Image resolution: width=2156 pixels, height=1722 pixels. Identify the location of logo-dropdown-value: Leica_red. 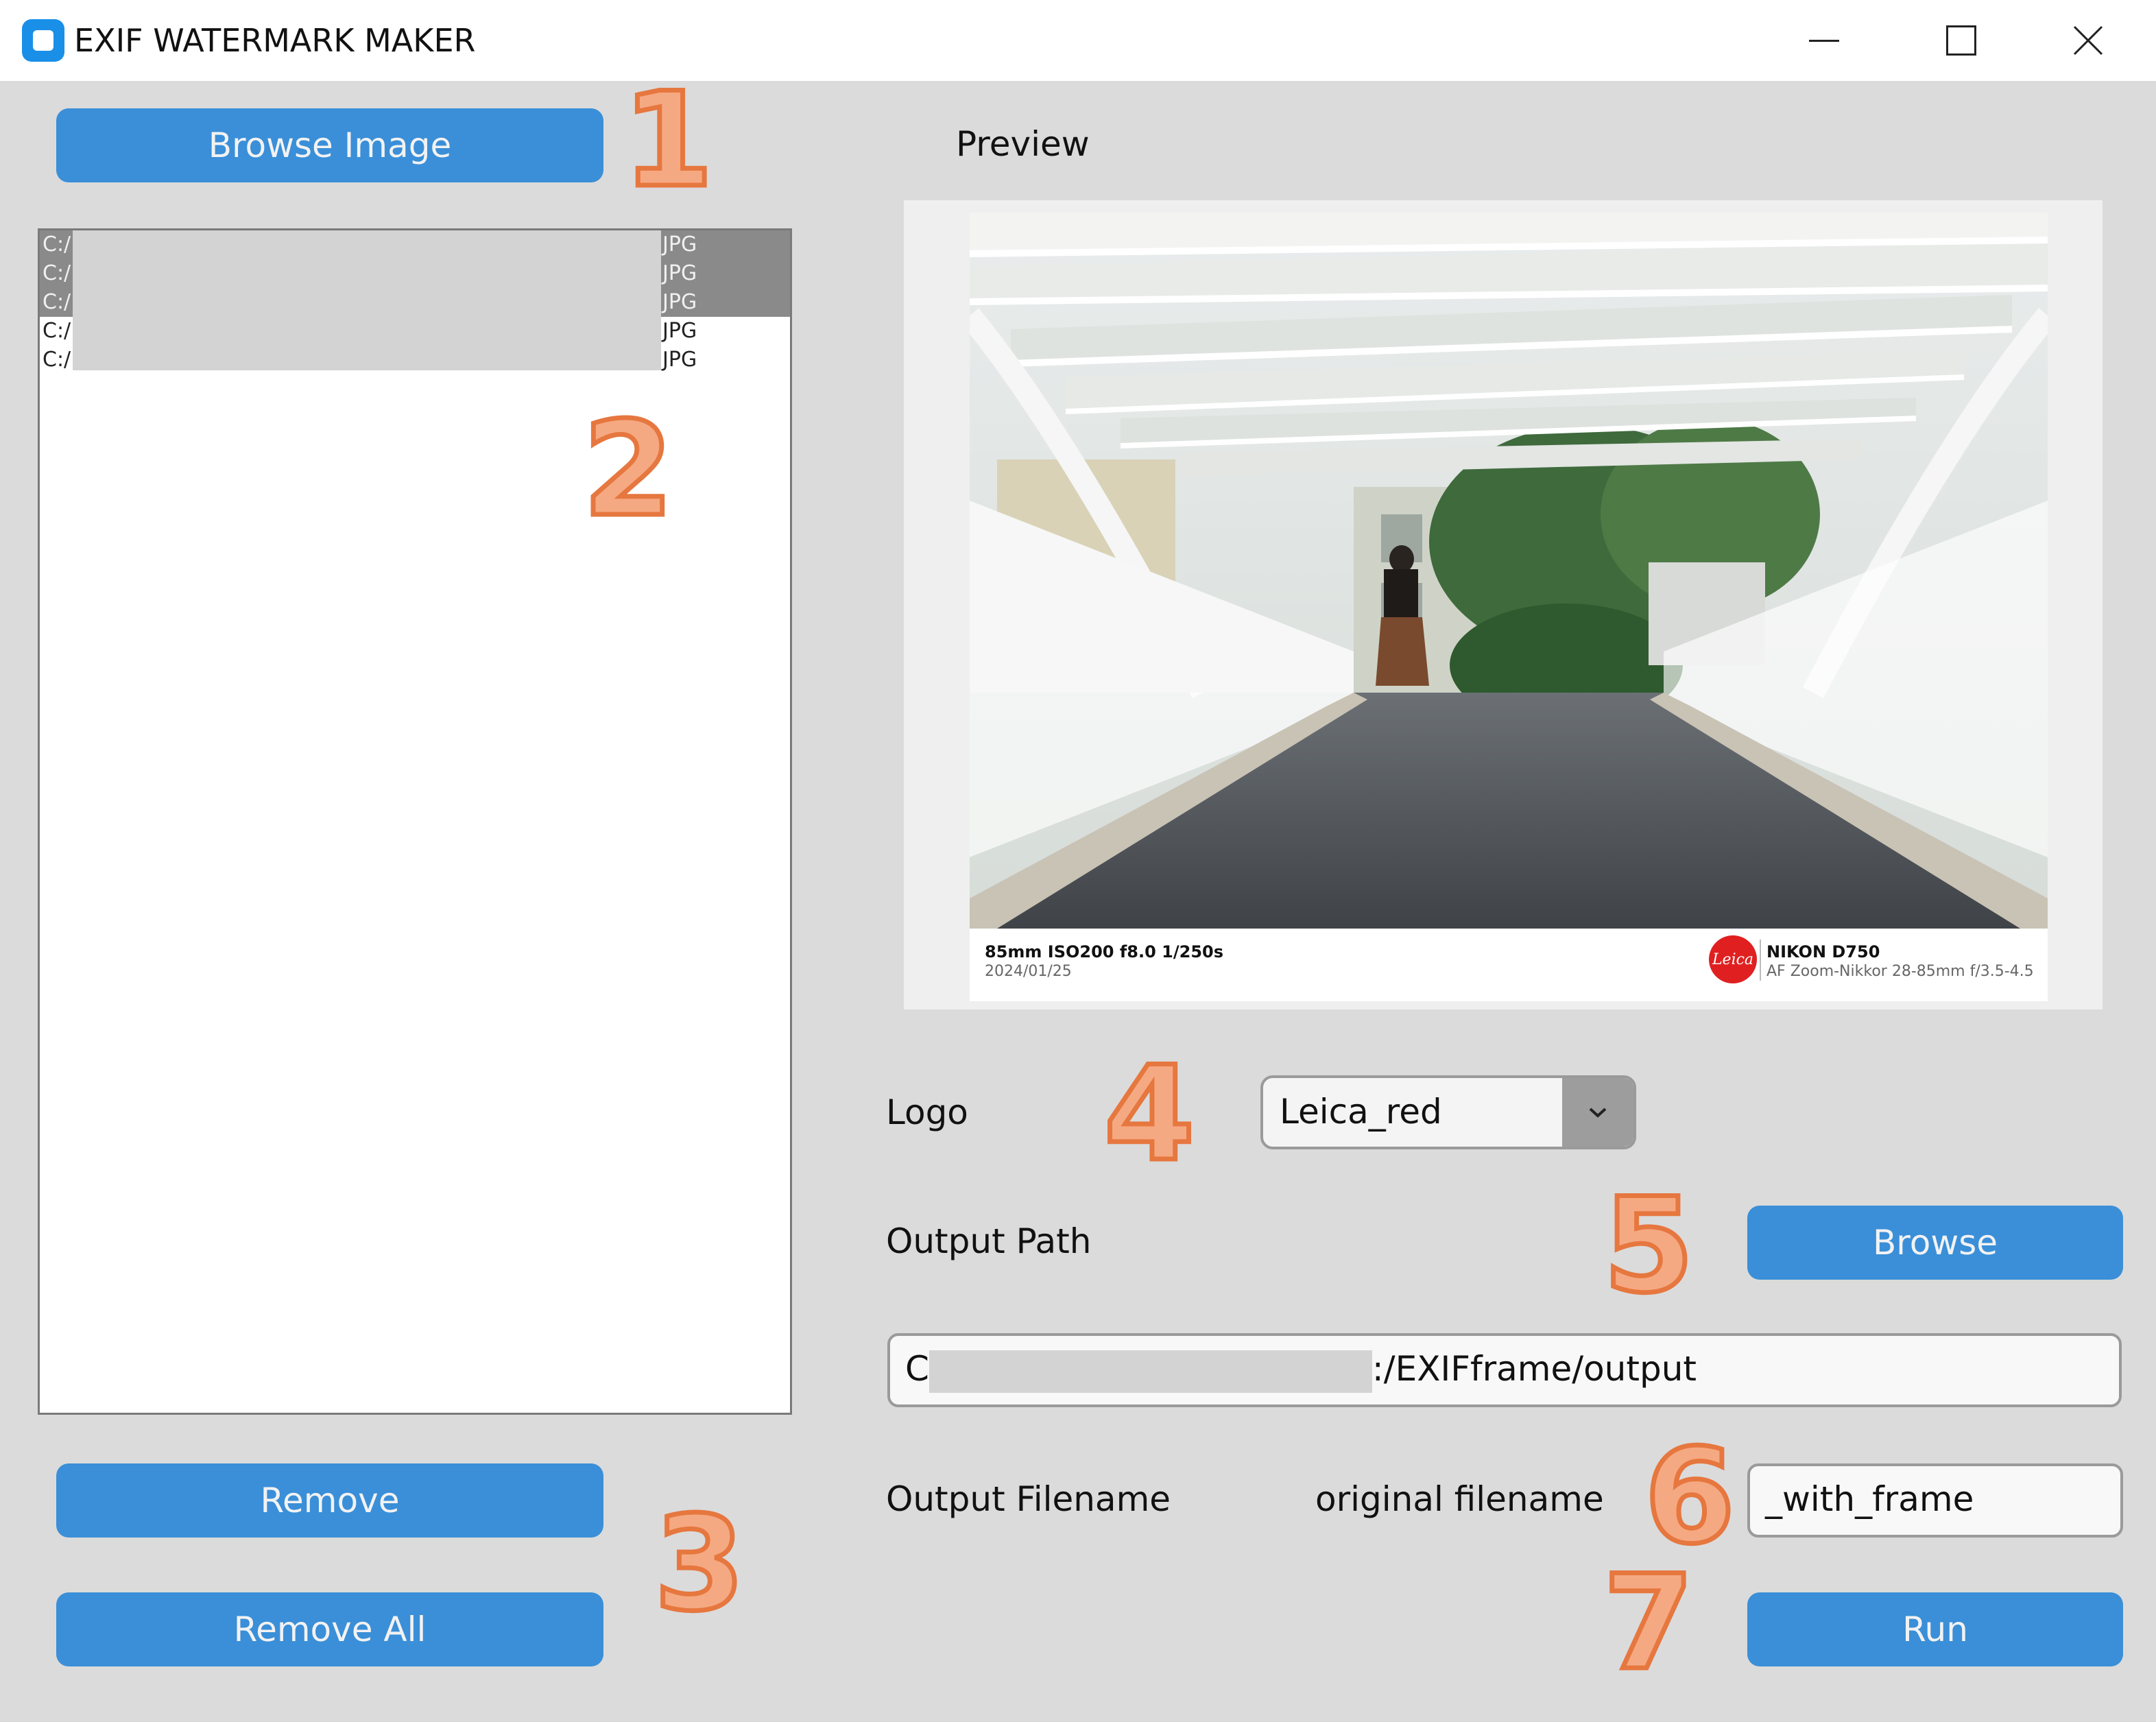
(1361, 1112).